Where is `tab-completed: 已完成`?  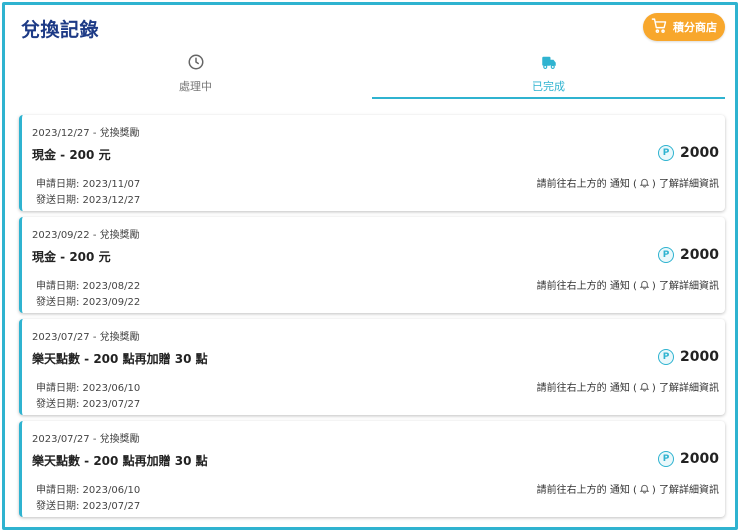 tab-completed: 已完成 is located at coordinates (548, 74).